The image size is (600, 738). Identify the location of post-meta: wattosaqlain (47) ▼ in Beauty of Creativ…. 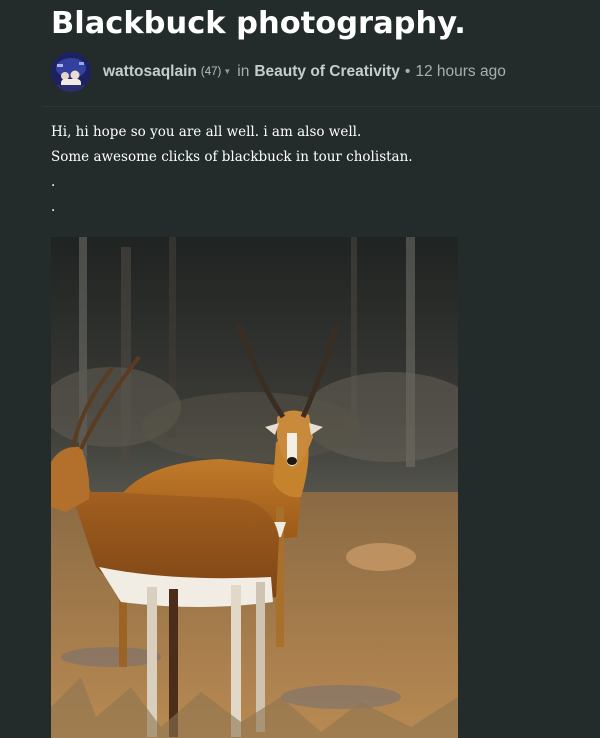
(278, 72).